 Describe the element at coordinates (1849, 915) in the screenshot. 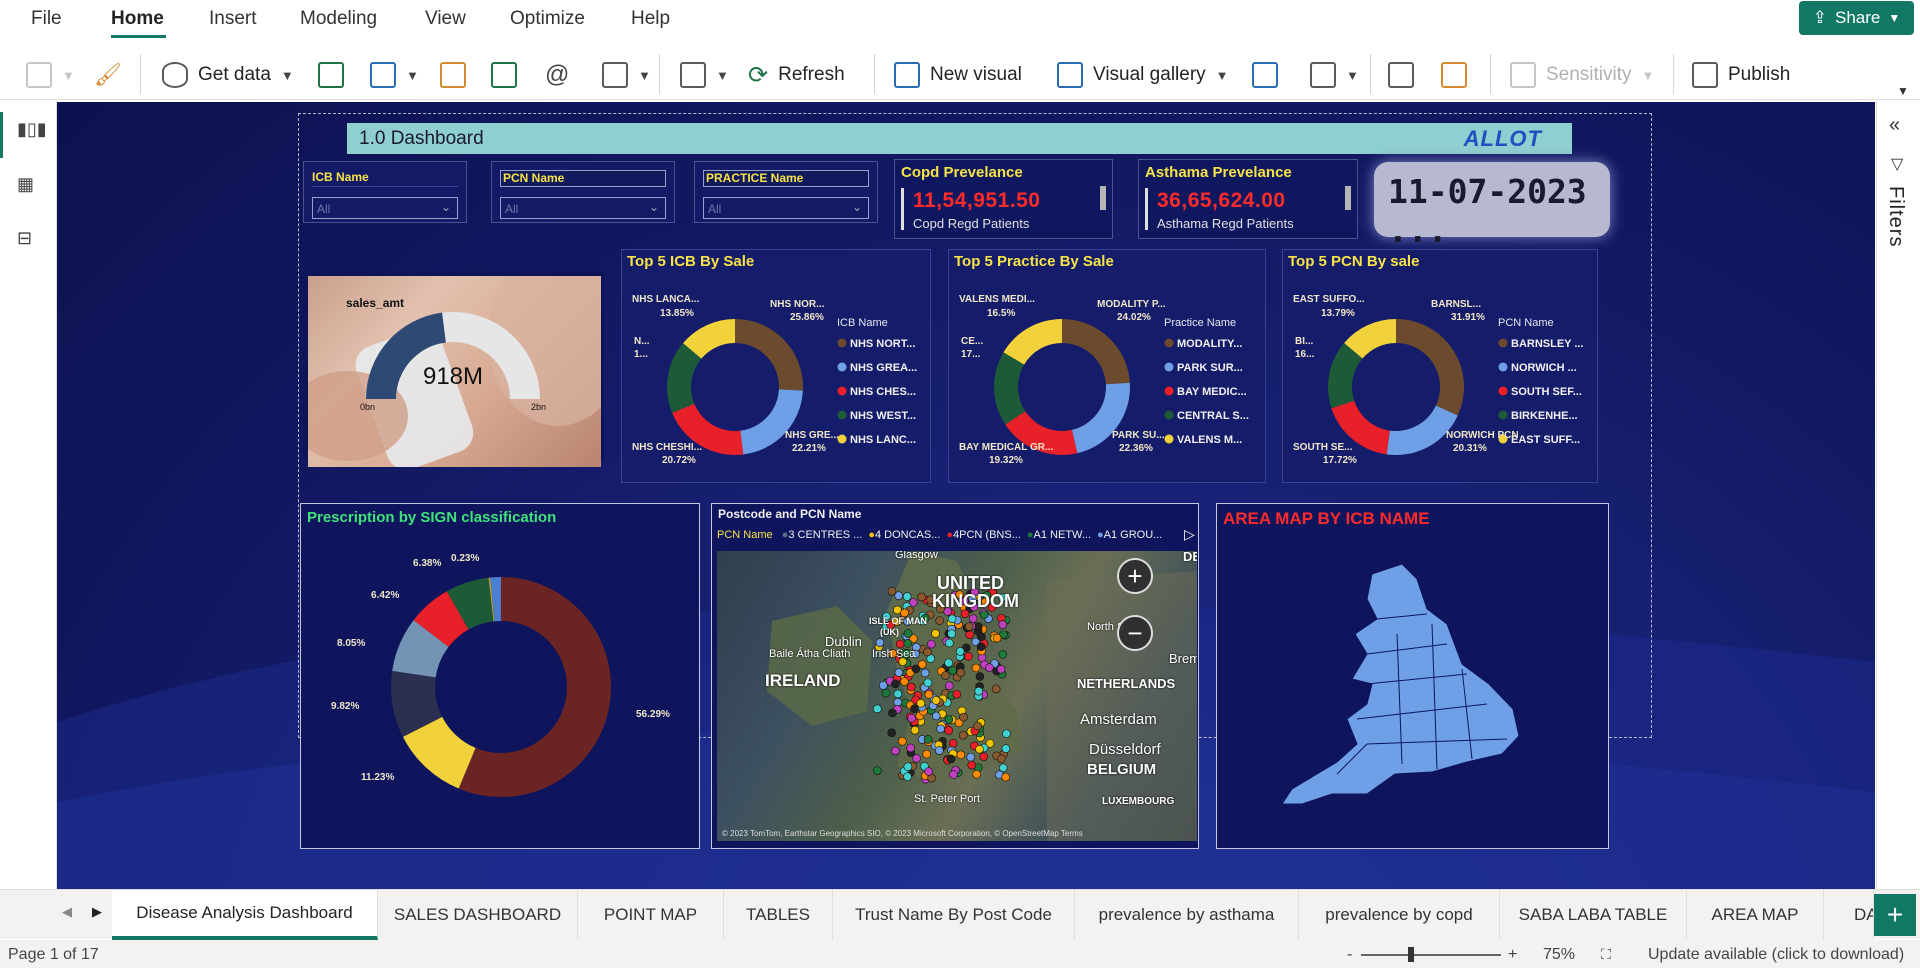

I see `tab-da: DA` at that location.